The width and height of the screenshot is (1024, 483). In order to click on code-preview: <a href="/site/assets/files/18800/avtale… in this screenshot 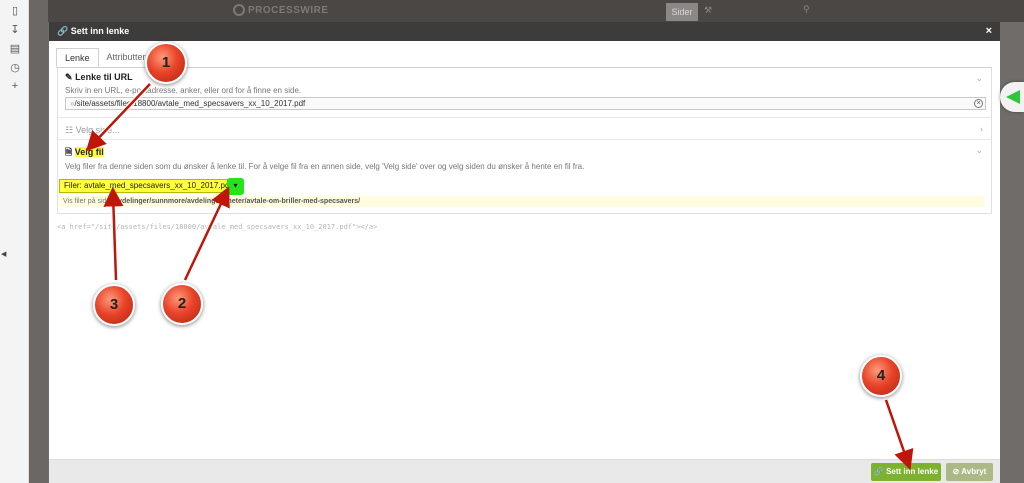, I will do `click(217, 227)`.